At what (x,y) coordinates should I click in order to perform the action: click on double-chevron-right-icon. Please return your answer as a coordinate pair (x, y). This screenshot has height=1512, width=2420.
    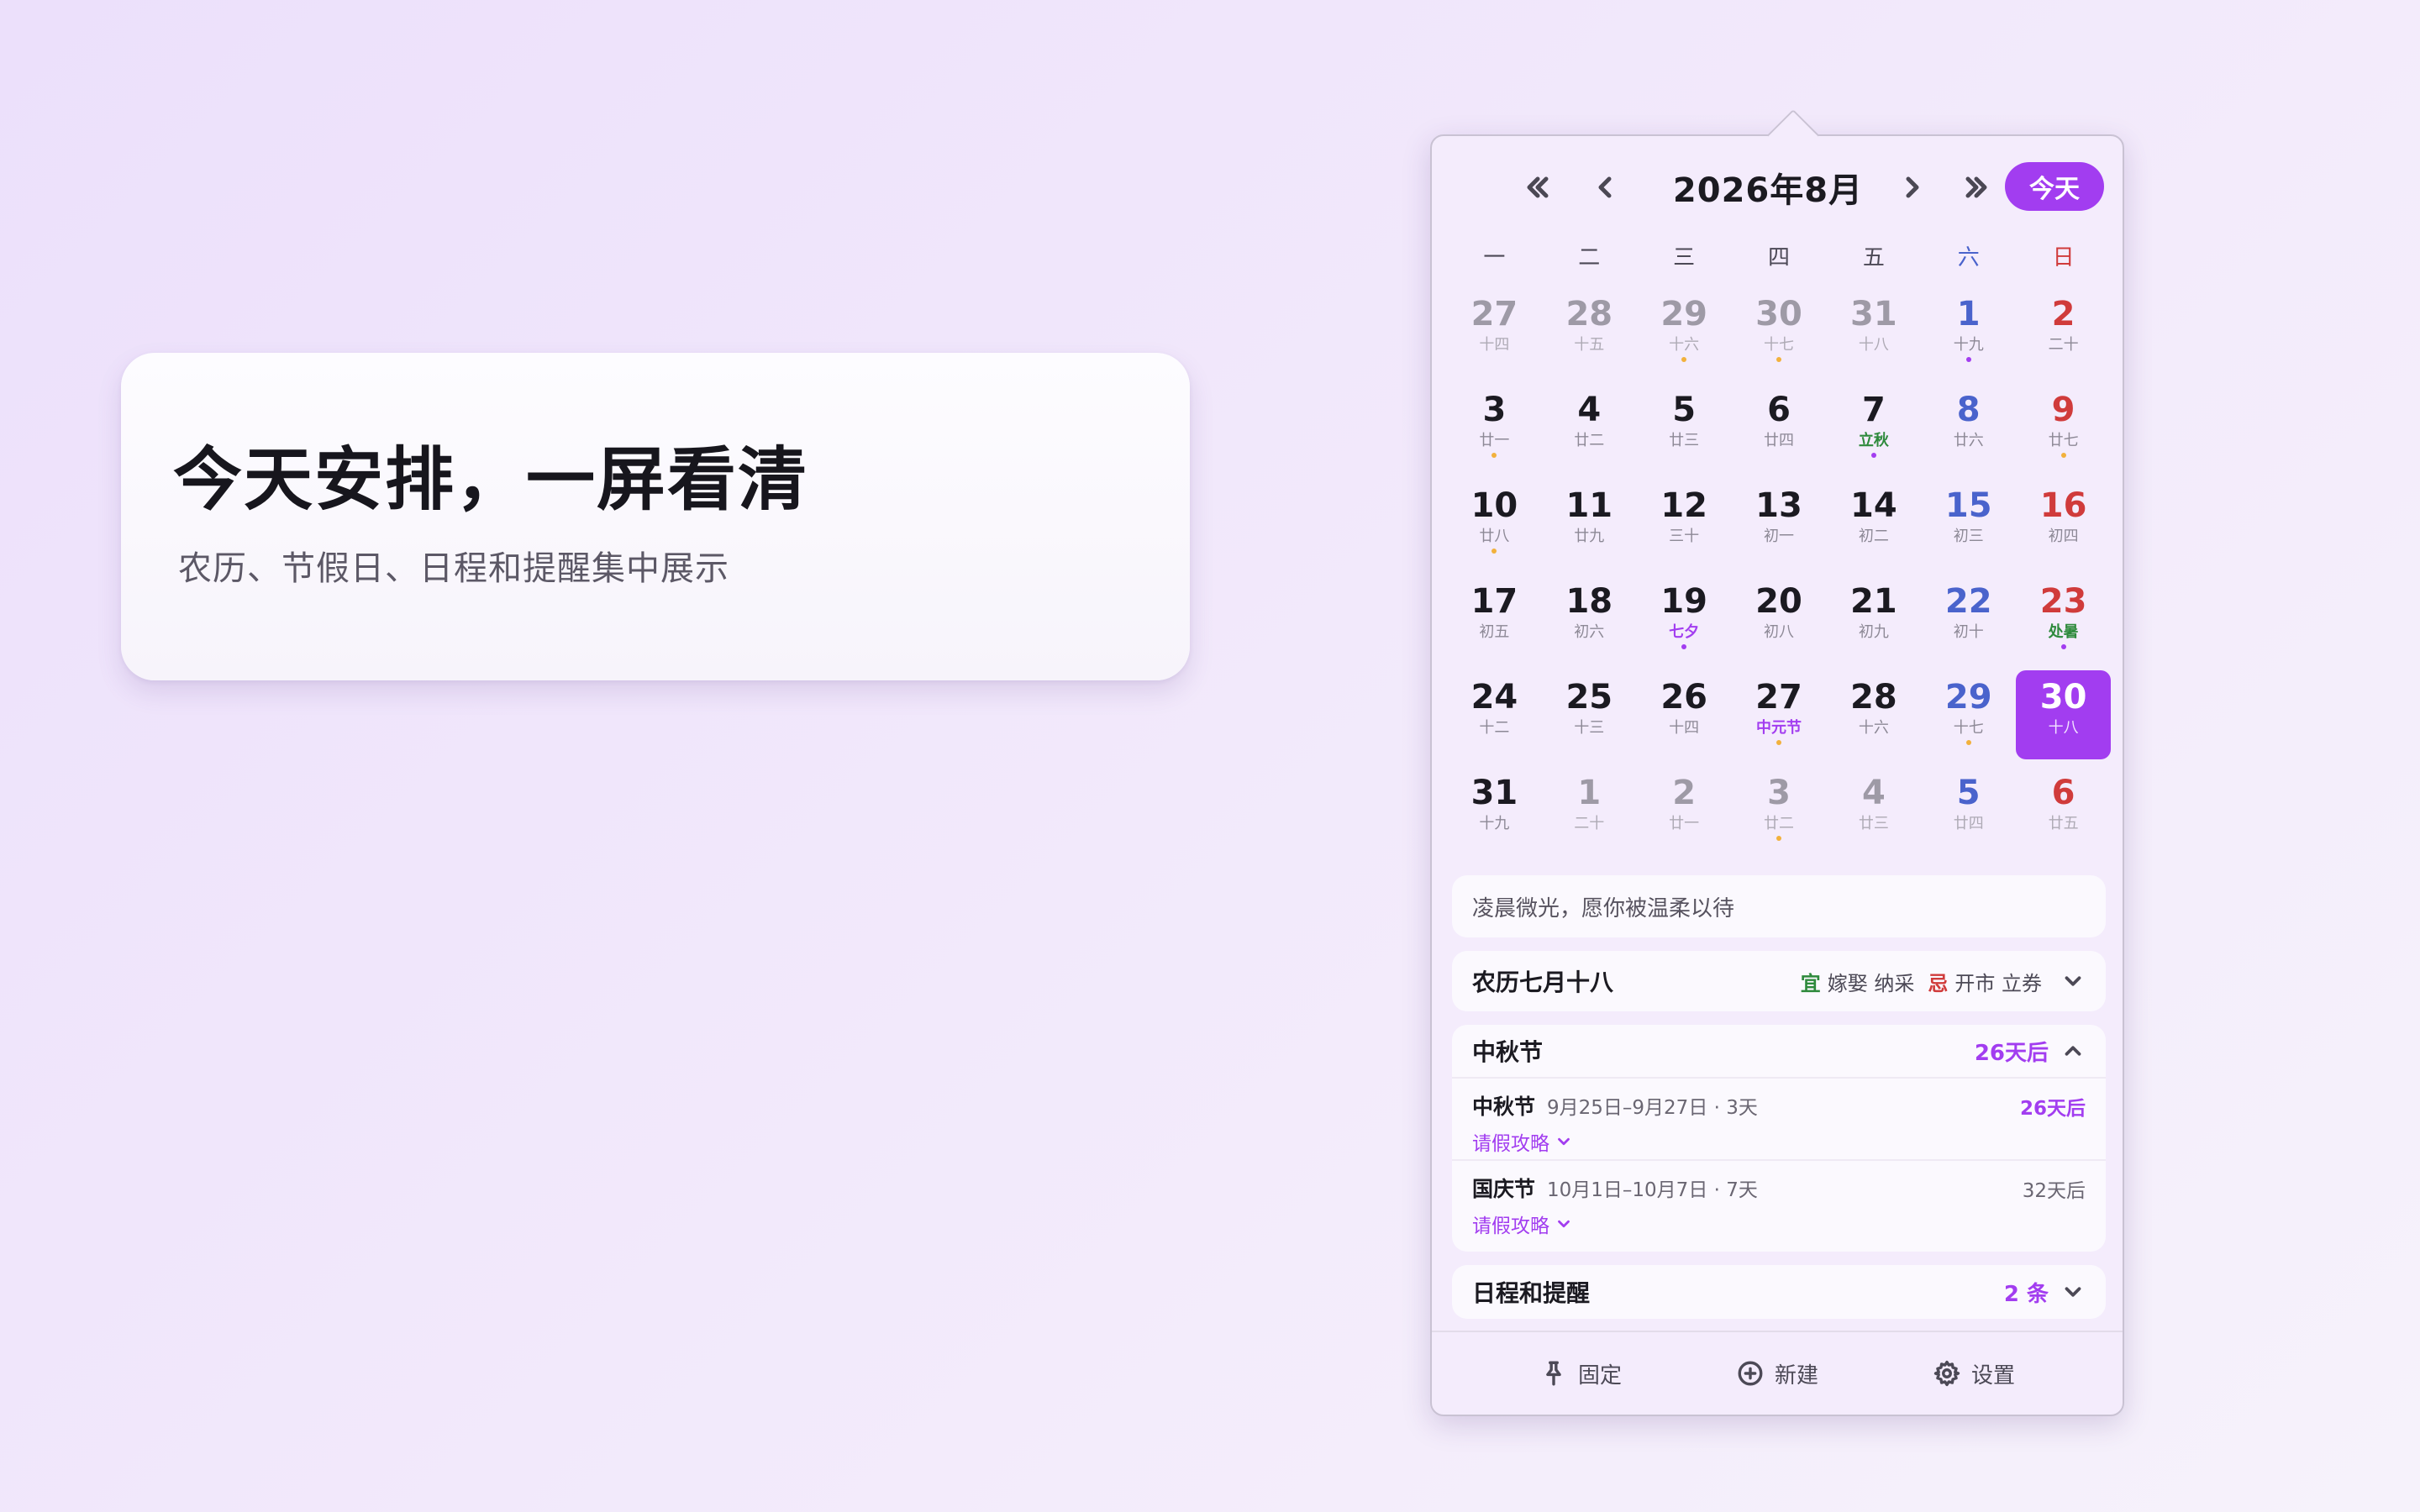
    Looking at the image, I should click on (1976, 187).